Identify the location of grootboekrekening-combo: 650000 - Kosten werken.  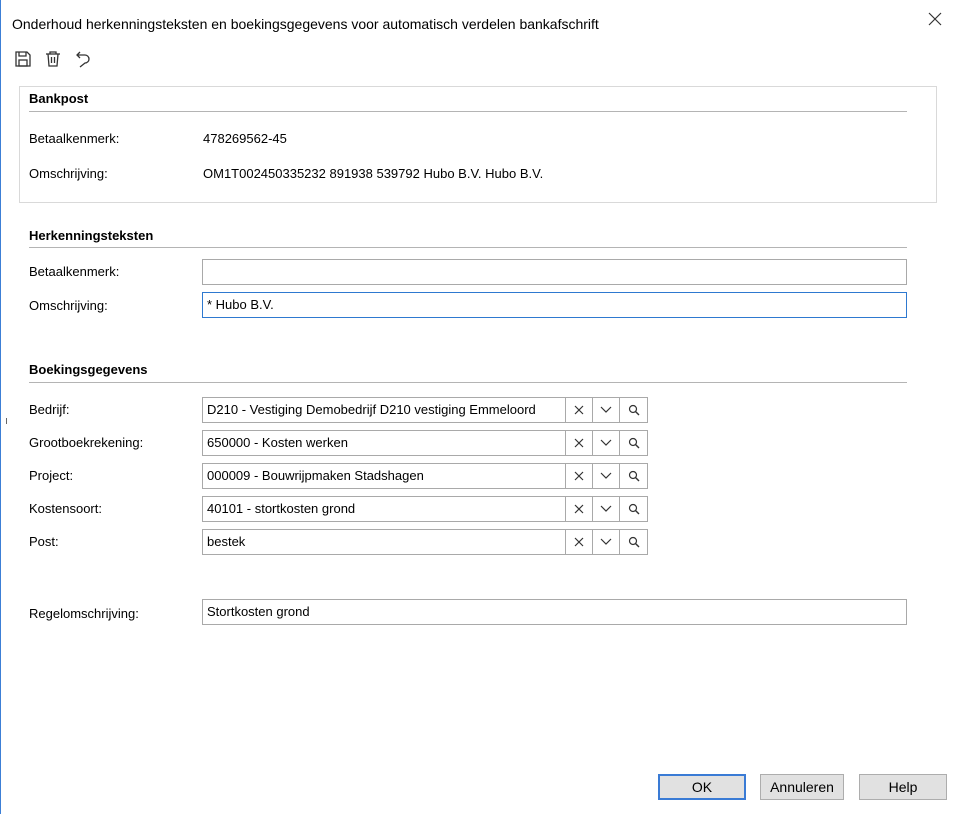
(425, 443).